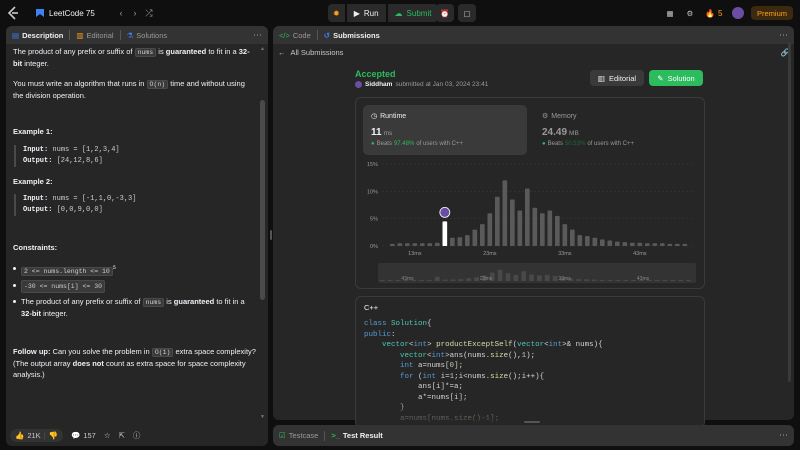 Image resolution: width=800 pixels, height=450 pixels. What do you see at coordinates (432, 366) in the screenshot?
I see `code-line: int a=nums[0];` at bounding box center [432, 366].